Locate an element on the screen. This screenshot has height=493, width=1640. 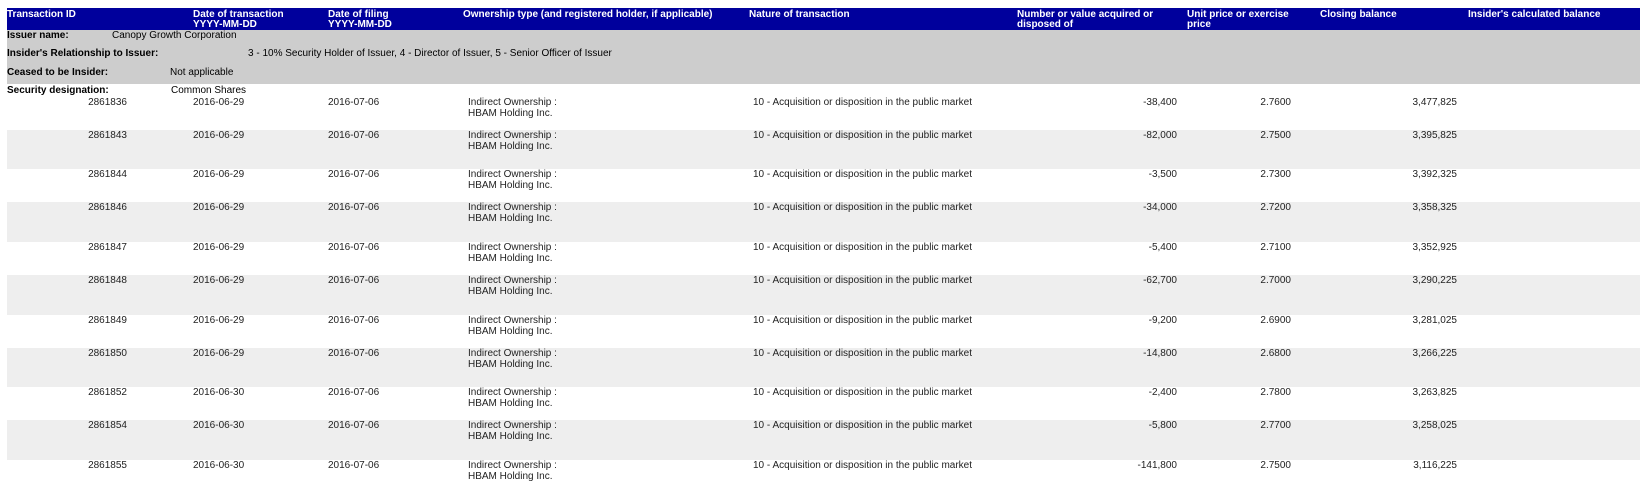
cell-id: 2861855 is located at coordinates (107, 465).